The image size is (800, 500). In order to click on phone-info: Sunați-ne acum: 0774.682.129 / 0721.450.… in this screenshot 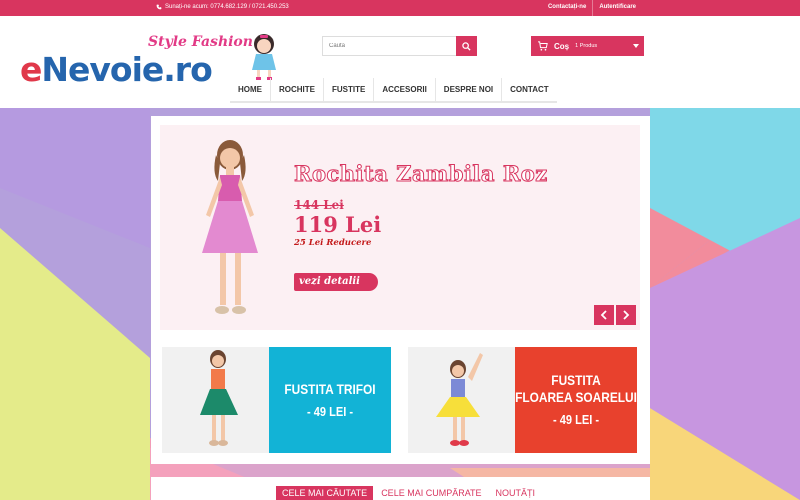, I will do `click(222, 7)`.